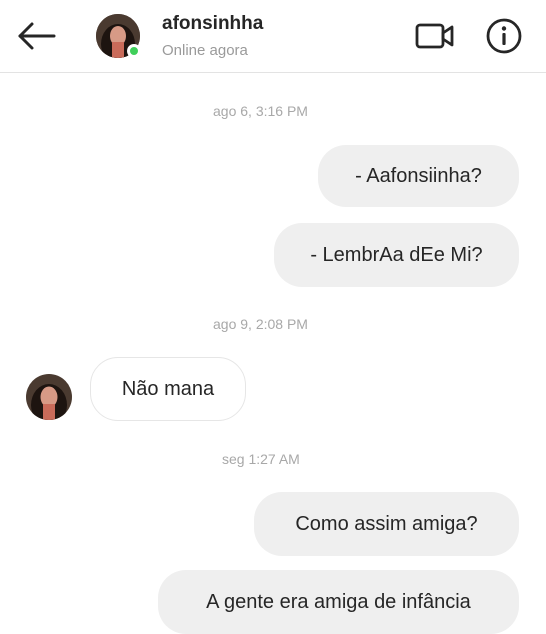  I want to click on sent-message-bubble: - Aafonsiinha?, so click(418, 176).